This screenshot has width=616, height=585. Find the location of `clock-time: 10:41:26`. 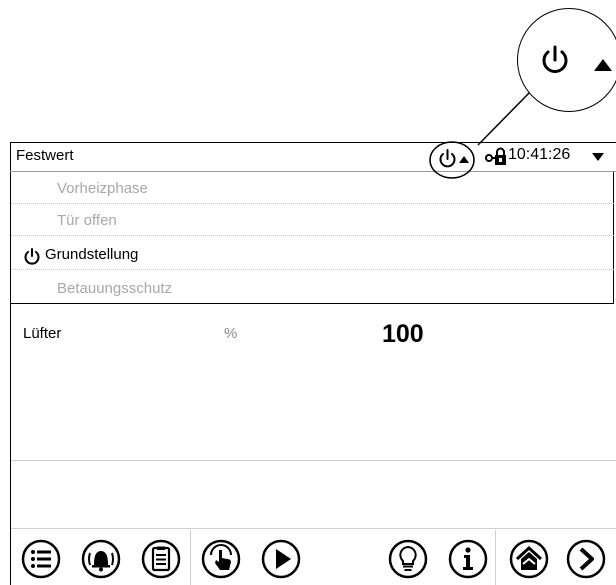

clock-time: 10:41:26 is located at coordinates (539, 154).